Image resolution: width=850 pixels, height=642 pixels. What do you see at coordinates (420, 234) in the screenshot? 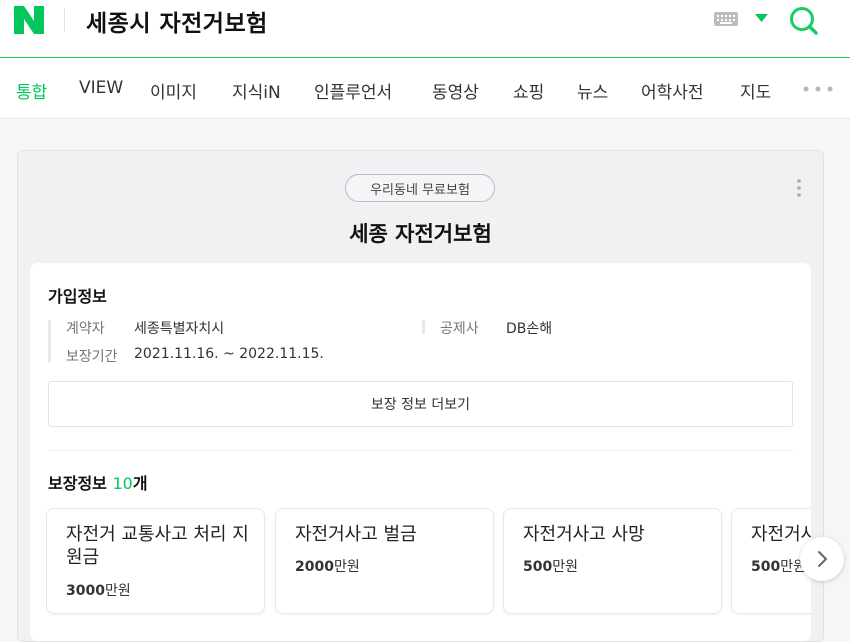
I see `card-title: 세종 자전거보험` at bounding box center [420, 234].